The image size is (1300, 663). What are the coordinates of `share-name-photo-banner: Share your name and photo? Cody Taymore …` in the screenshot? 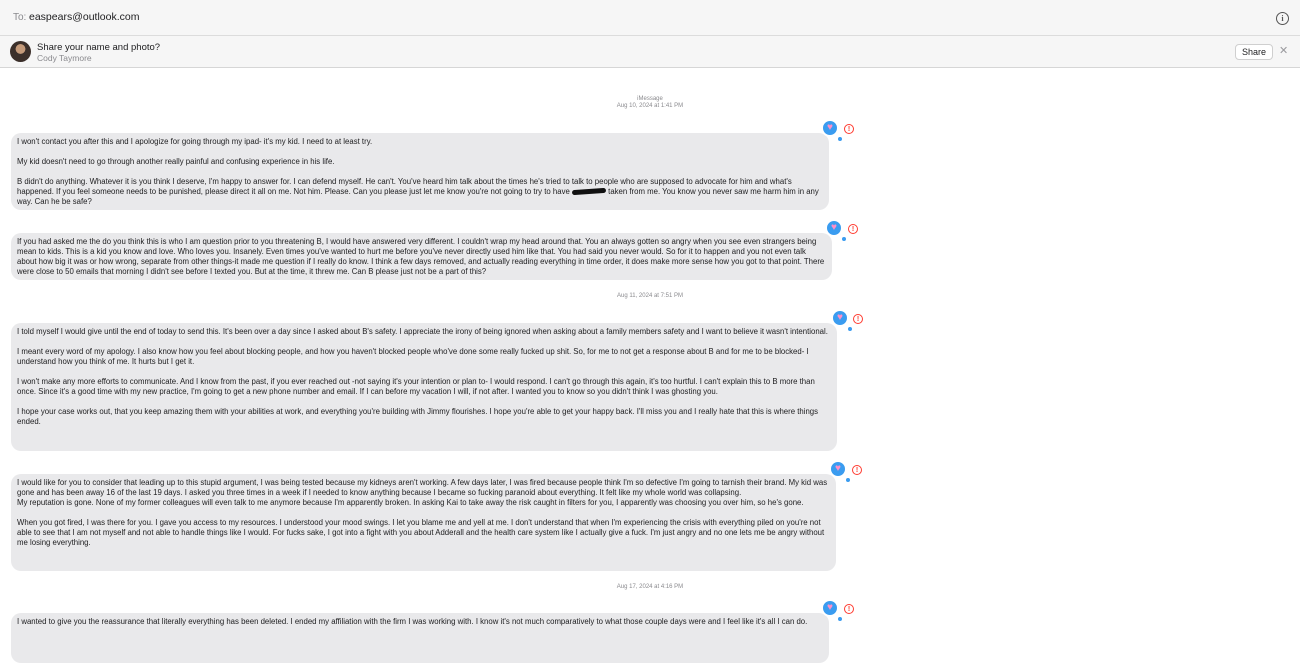 It's located at (650, 52).